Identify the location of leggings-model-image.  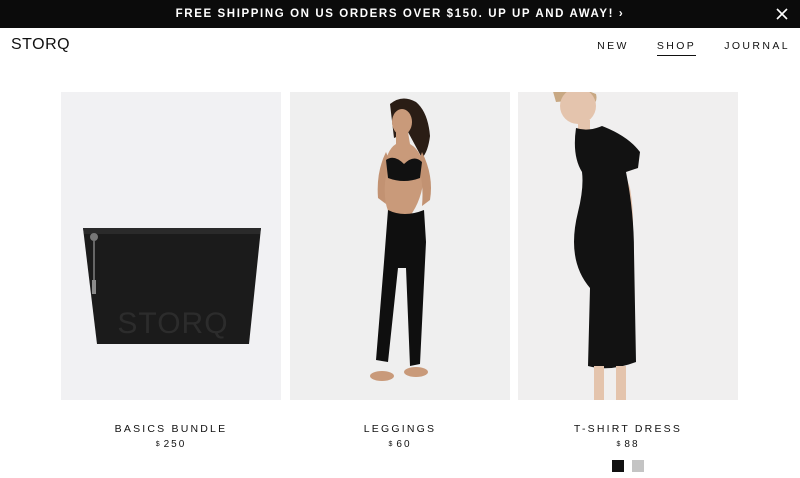
(400, 239).